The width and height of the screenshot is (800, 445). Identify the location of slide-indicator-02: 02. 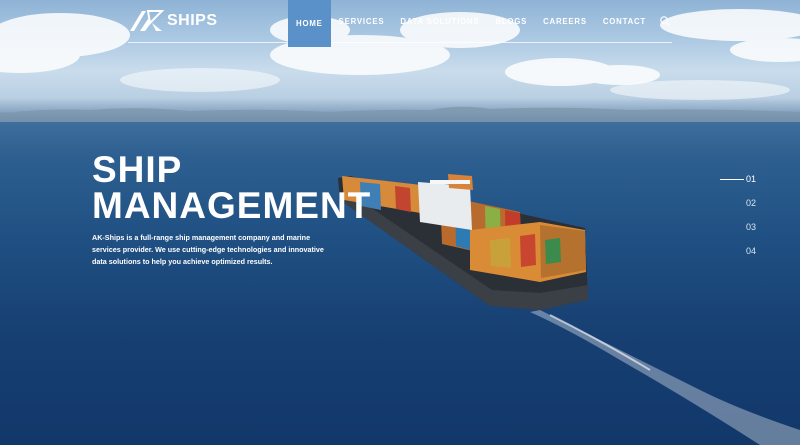
(751, 203).